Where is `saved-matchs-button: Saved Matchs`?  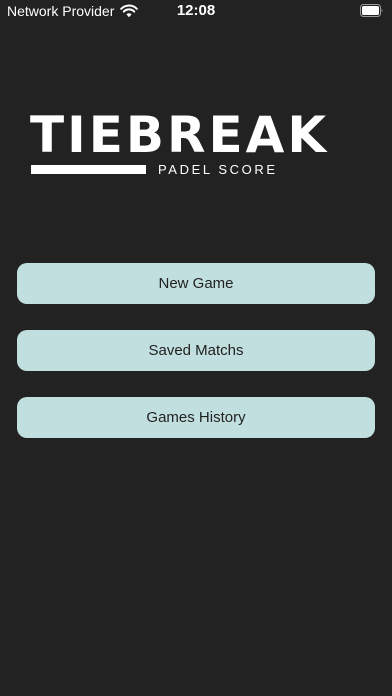
saved-matchs-button: Saved Matchs is located at coordinates (196, 350).